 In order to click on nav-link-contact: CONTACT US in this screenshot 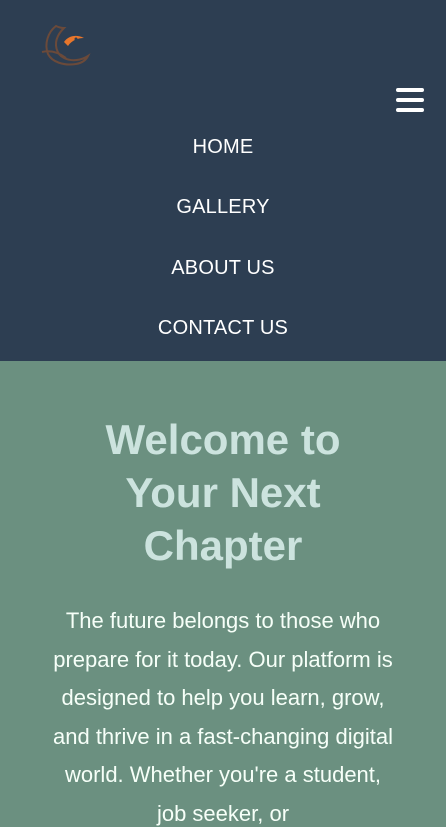, I will do `click(223, 328)`.